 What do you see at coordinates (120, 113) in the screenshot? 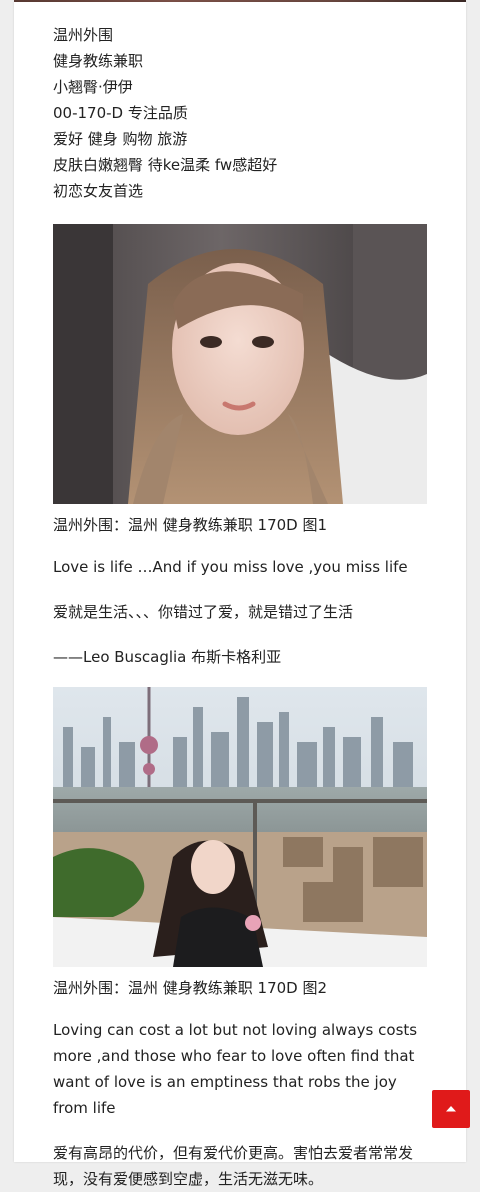
I see `intro-line: 00-170-D 专注品质` at bounding box center [120, 113].